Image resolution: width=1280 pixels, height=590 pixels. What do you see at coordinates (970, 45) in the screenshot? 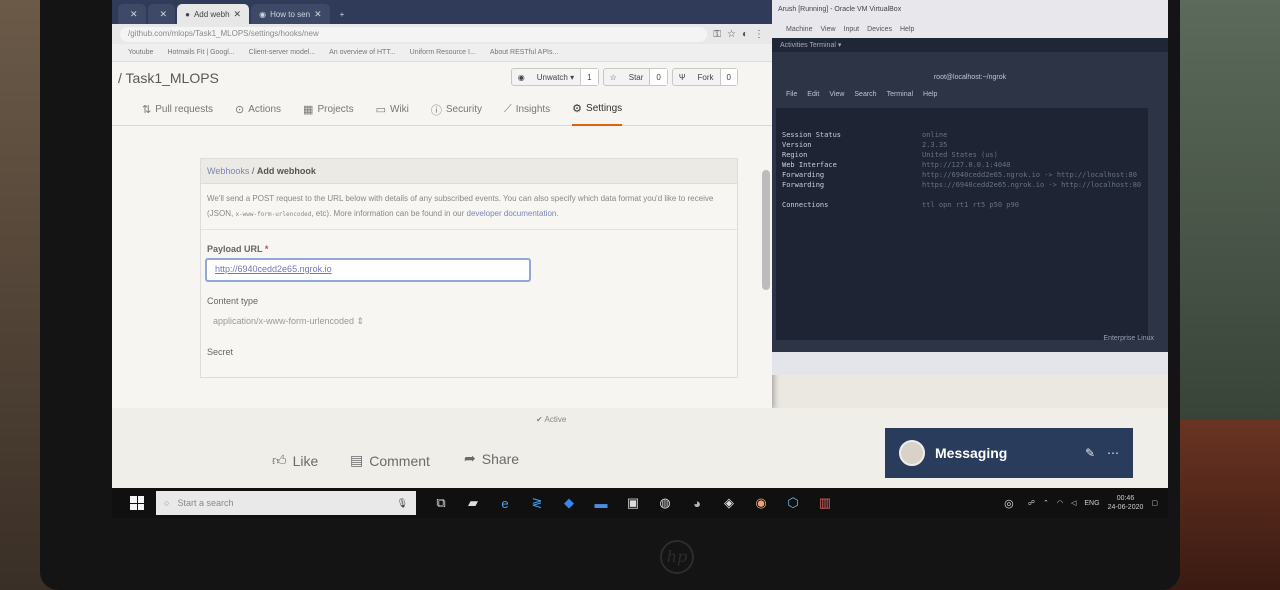
I see `gnome-topbar: Activities Terminal ▾` at bounding box center [970, 45].